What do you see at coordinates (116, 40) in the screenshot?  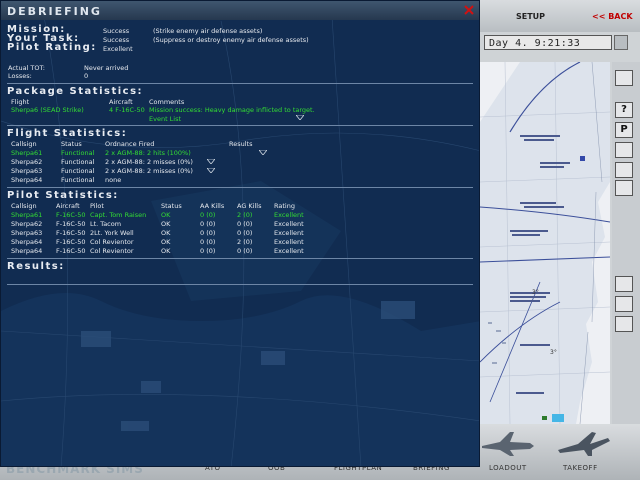 I see `task-result: Success` at bounding box center [116, 40].